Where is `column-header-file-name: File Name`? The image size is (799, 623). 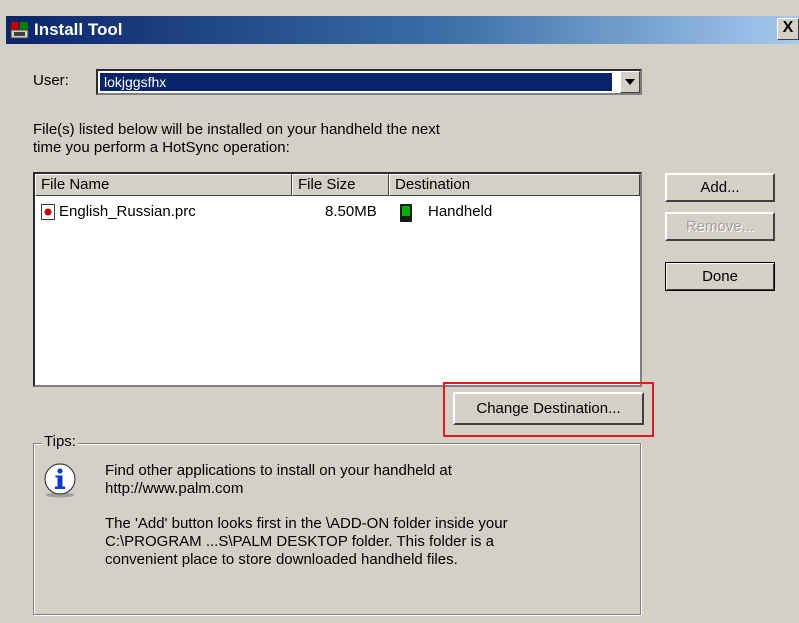 column-header-file-name: File Name is located at coordinates (163, 185).